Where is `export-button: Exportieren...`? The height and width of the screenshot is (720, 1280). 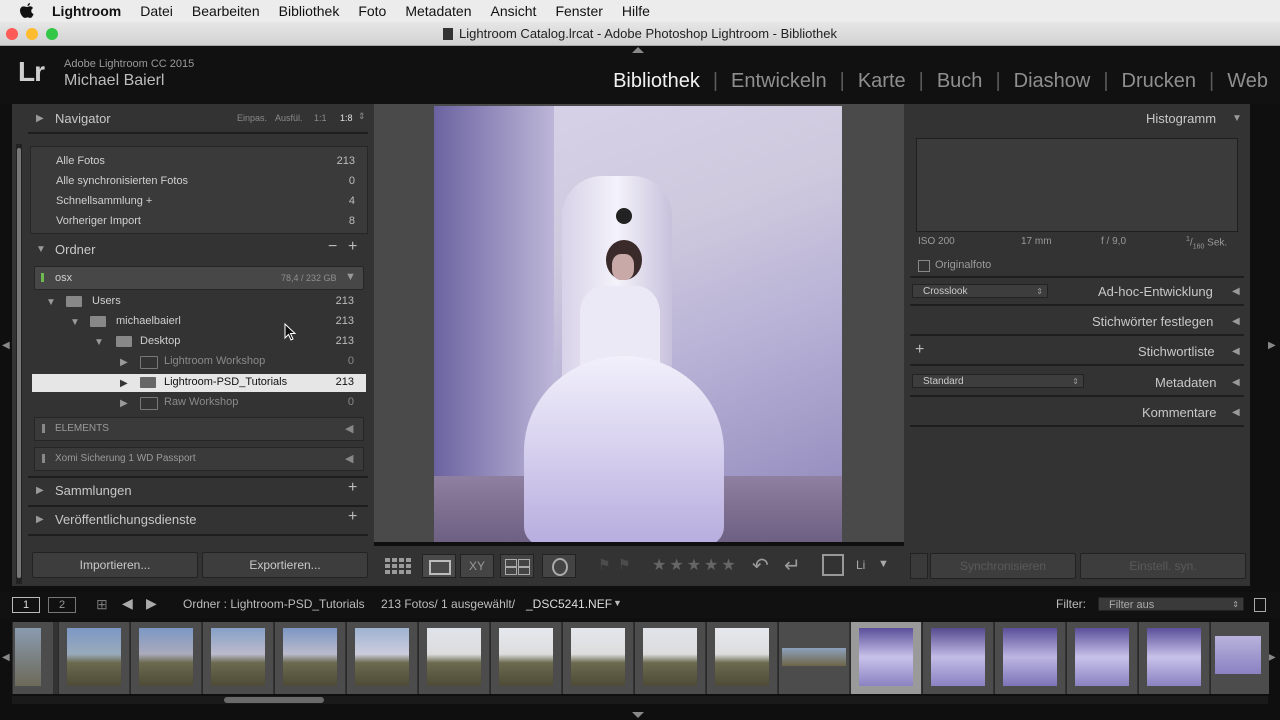 export-button: Exportieren... is located at coordinates (285, 565).